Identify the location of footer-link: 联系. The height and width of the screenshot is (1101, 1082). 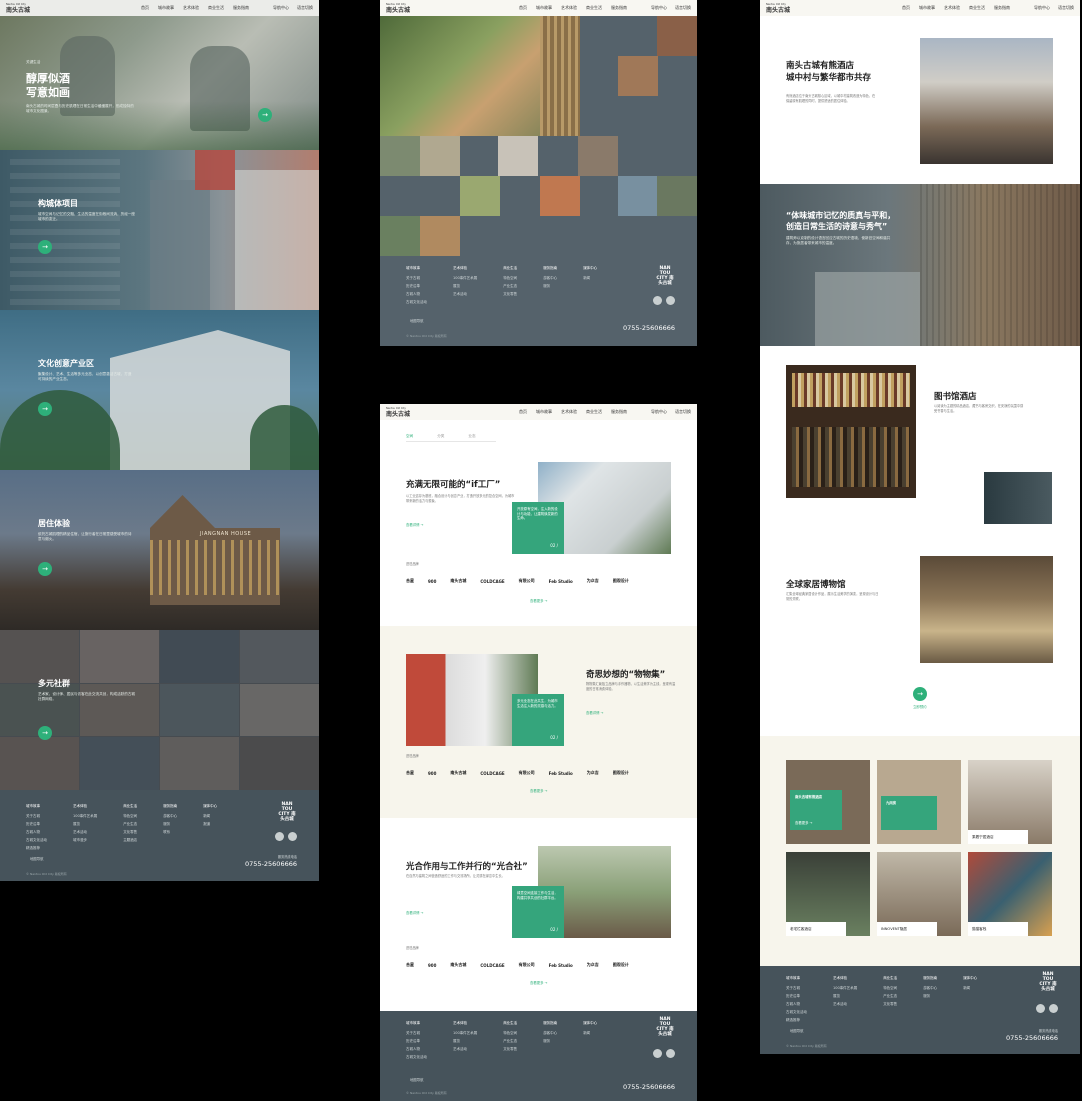
(170, 832).